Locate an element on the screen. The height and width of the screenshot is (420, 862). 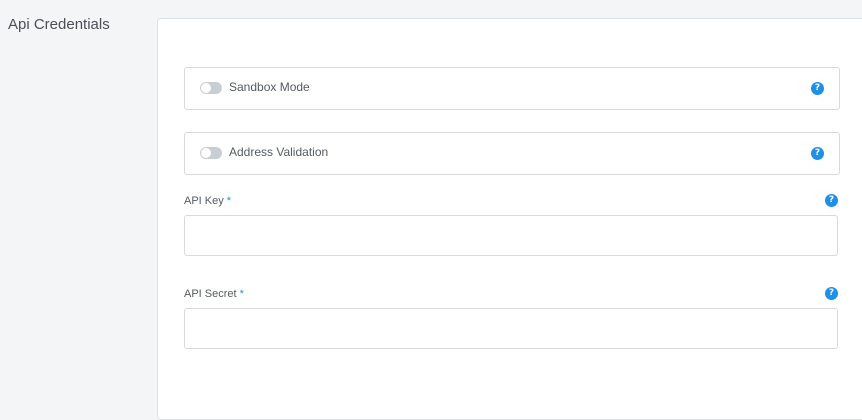
api-key-label: API Key * is located at coordinates (207, 201).